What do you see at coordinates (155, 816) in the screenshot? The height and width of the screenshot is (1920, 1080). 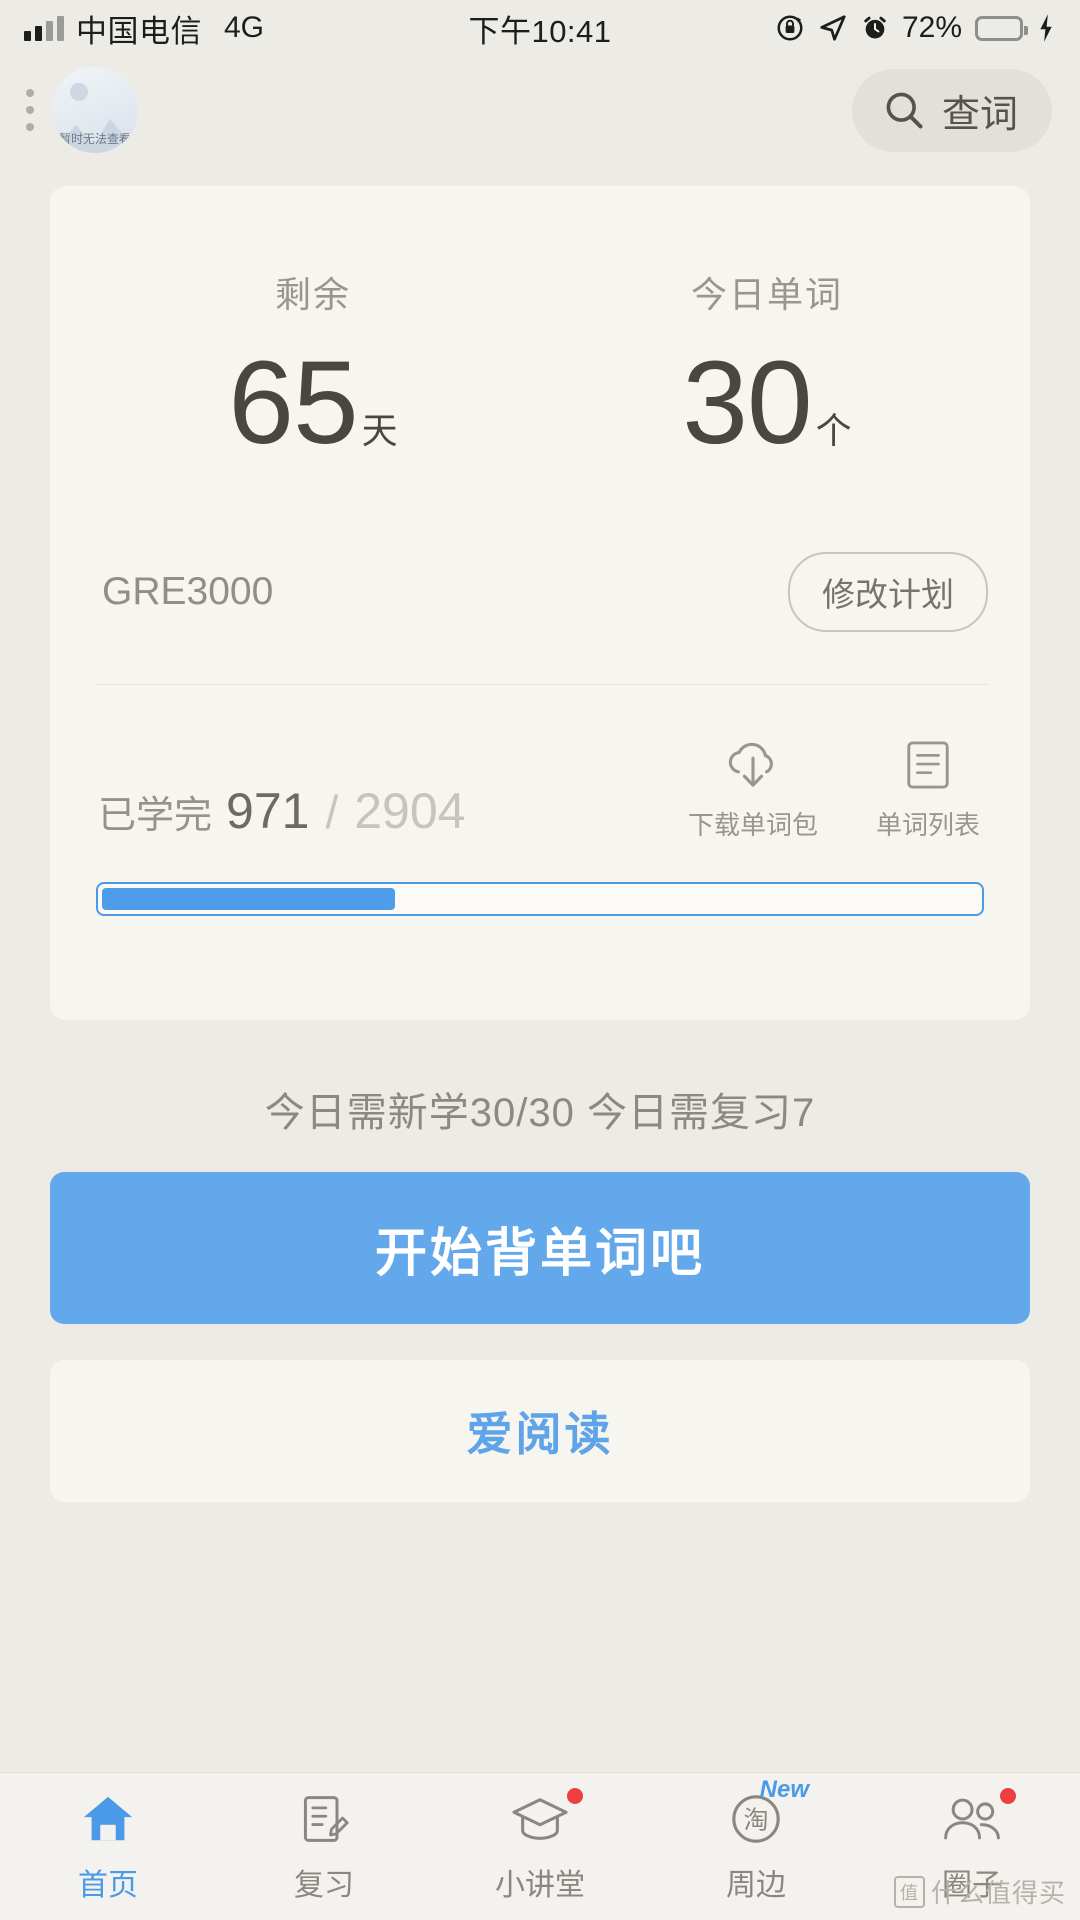 I see `learned-label: 已学完` at bounding box center [155, 816].